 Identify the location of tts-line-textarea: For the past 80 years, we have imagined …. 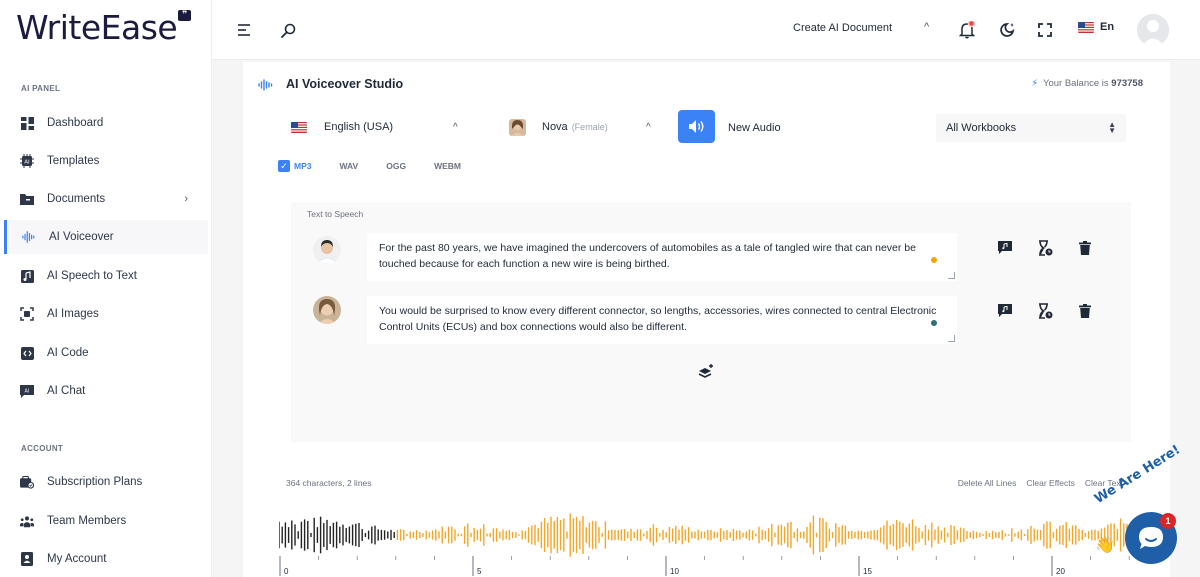
(662, 257).